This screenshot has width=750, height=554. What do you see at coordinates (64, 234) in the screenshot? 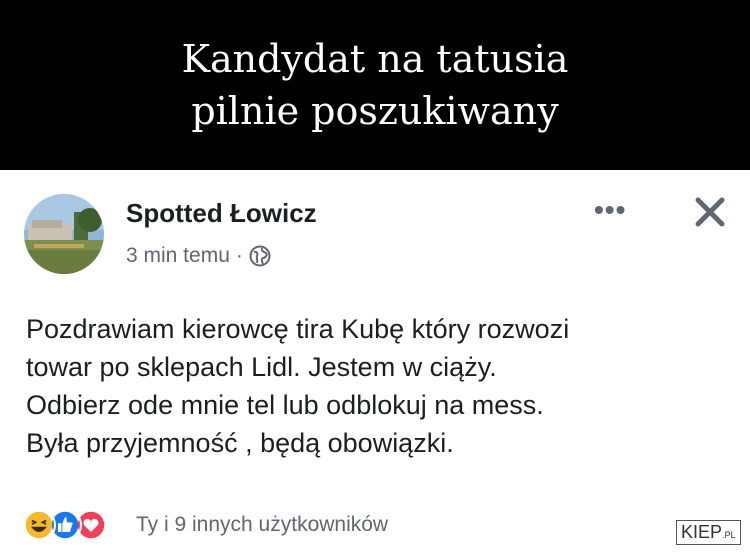
I see `page-avatar` at bounding box center [64, 234].